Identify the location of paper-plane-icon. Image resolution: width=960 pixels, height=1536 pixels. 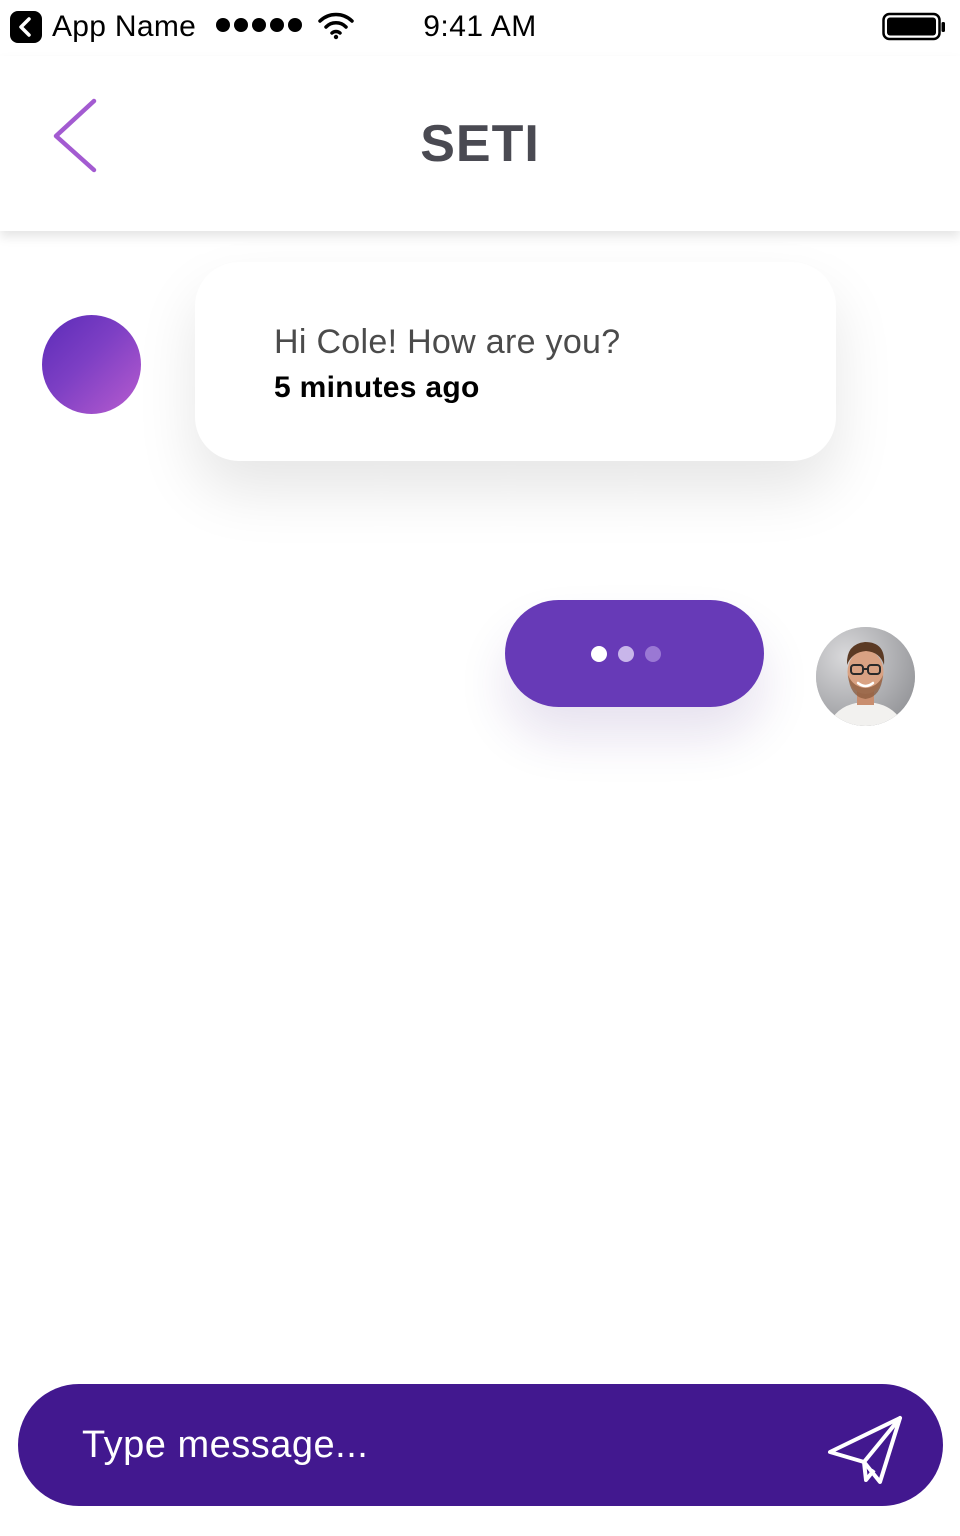
(865, 1450).